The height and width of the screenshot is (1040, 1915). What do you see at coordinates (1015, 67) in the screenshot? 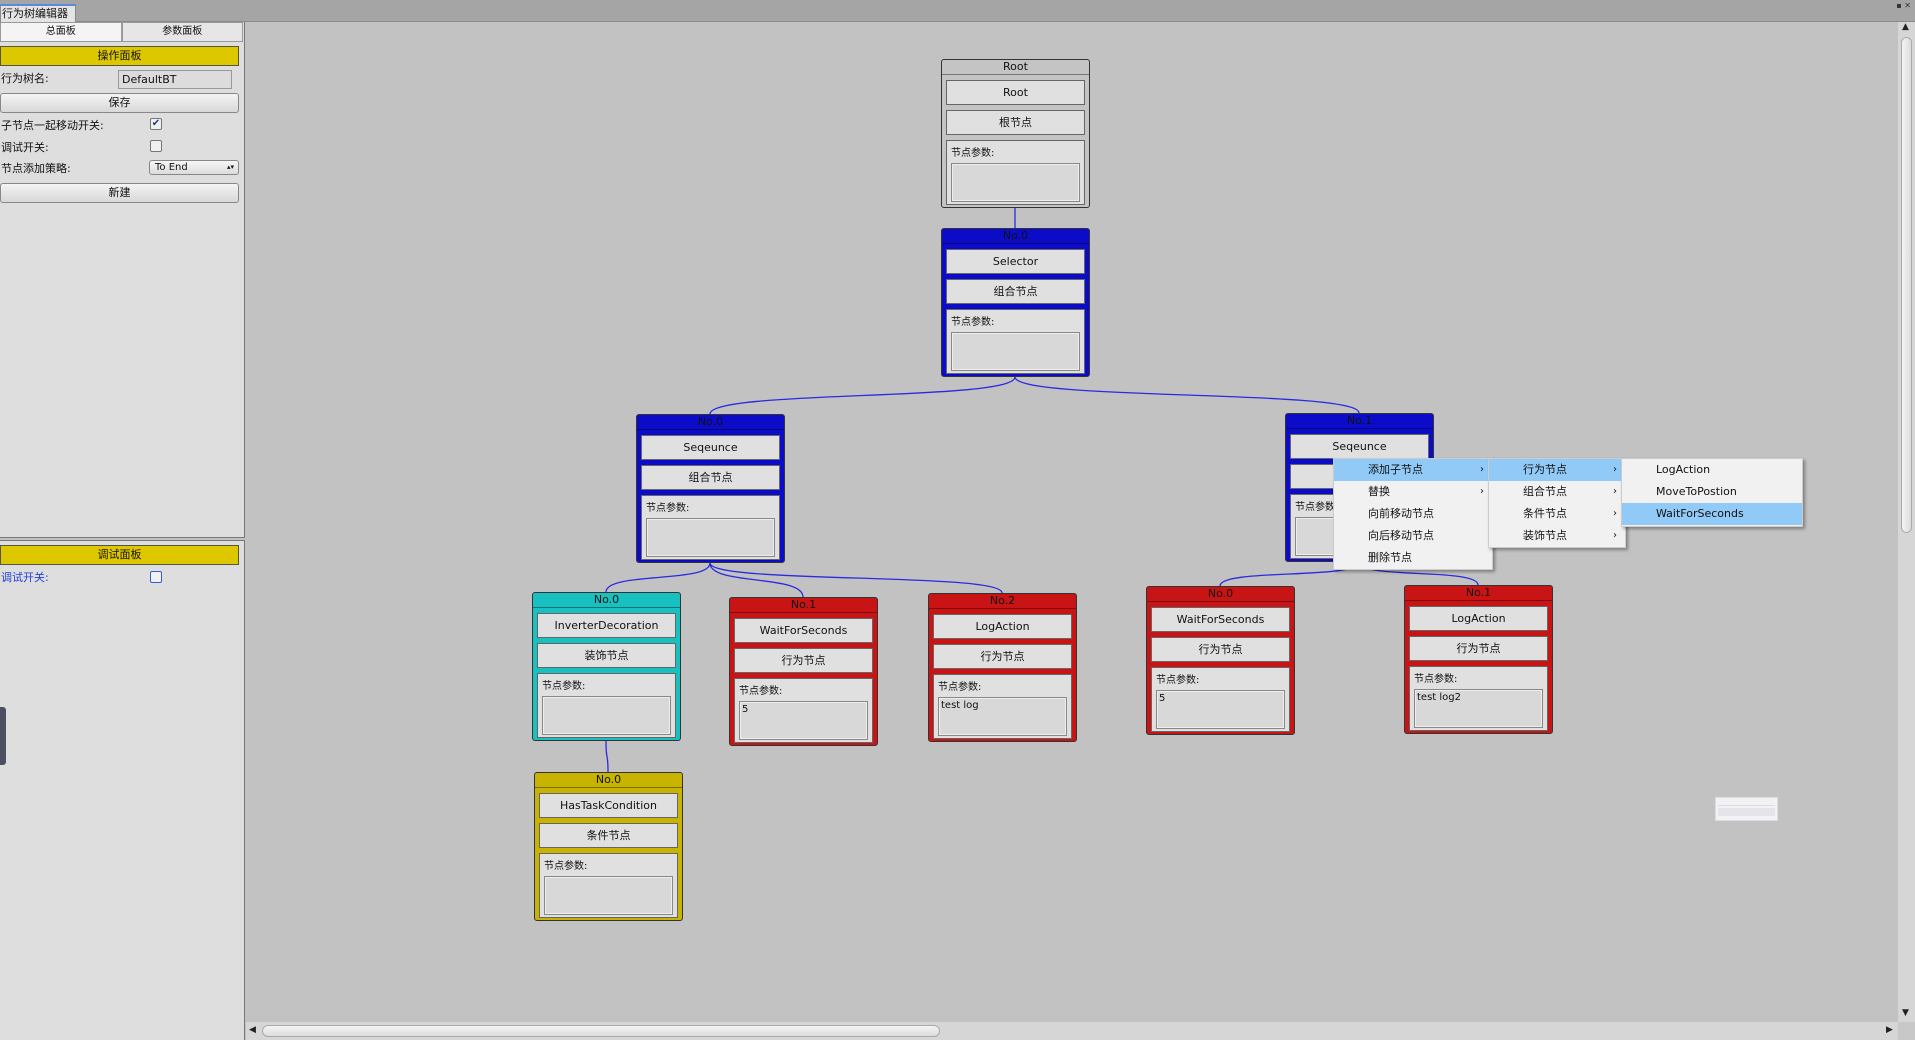
I see `node-header: Root` at bounding box center [1015, 67].